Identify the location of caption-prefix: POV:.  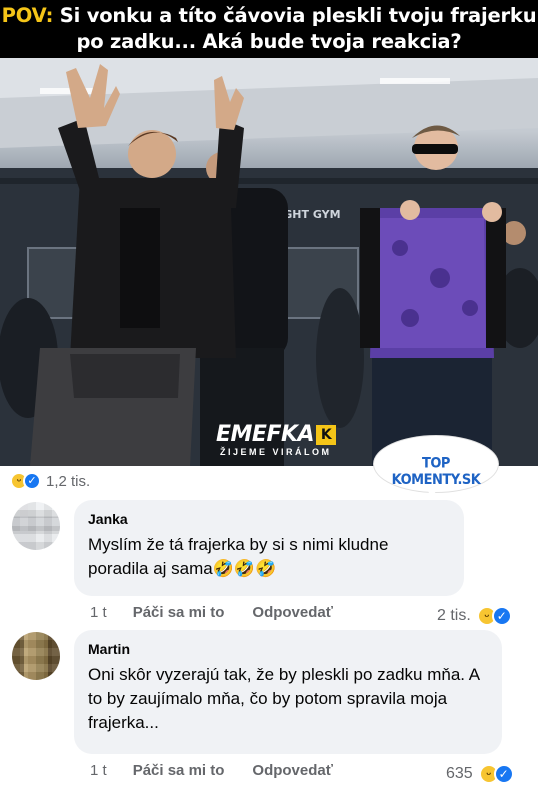
(27, 15).